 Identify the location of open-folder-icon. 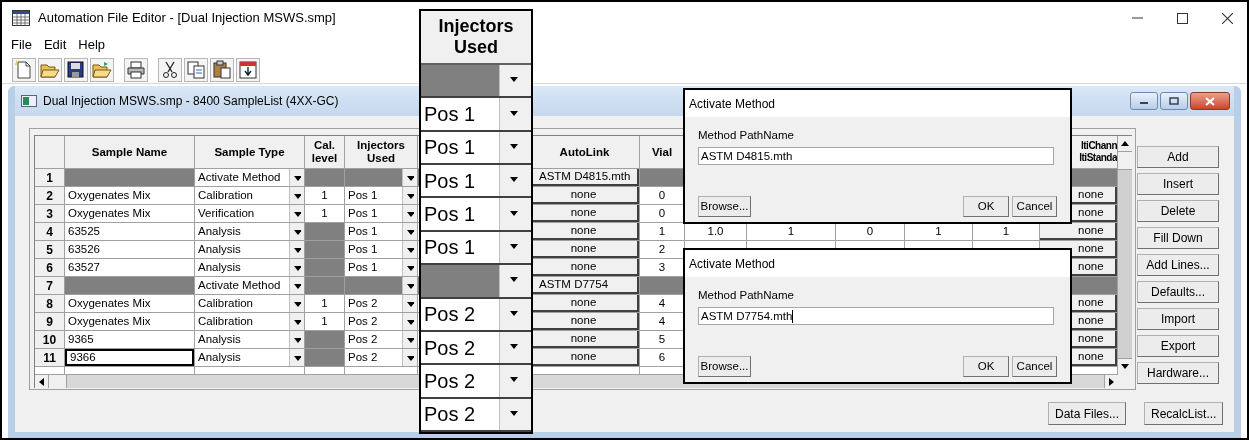
(102, 69).